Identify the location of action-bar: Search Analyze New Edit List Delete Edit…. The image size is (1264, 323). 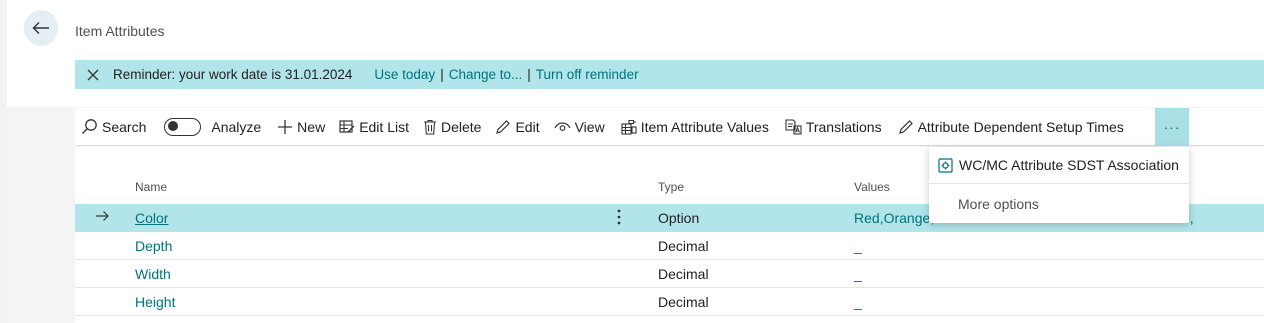
(669, 127).